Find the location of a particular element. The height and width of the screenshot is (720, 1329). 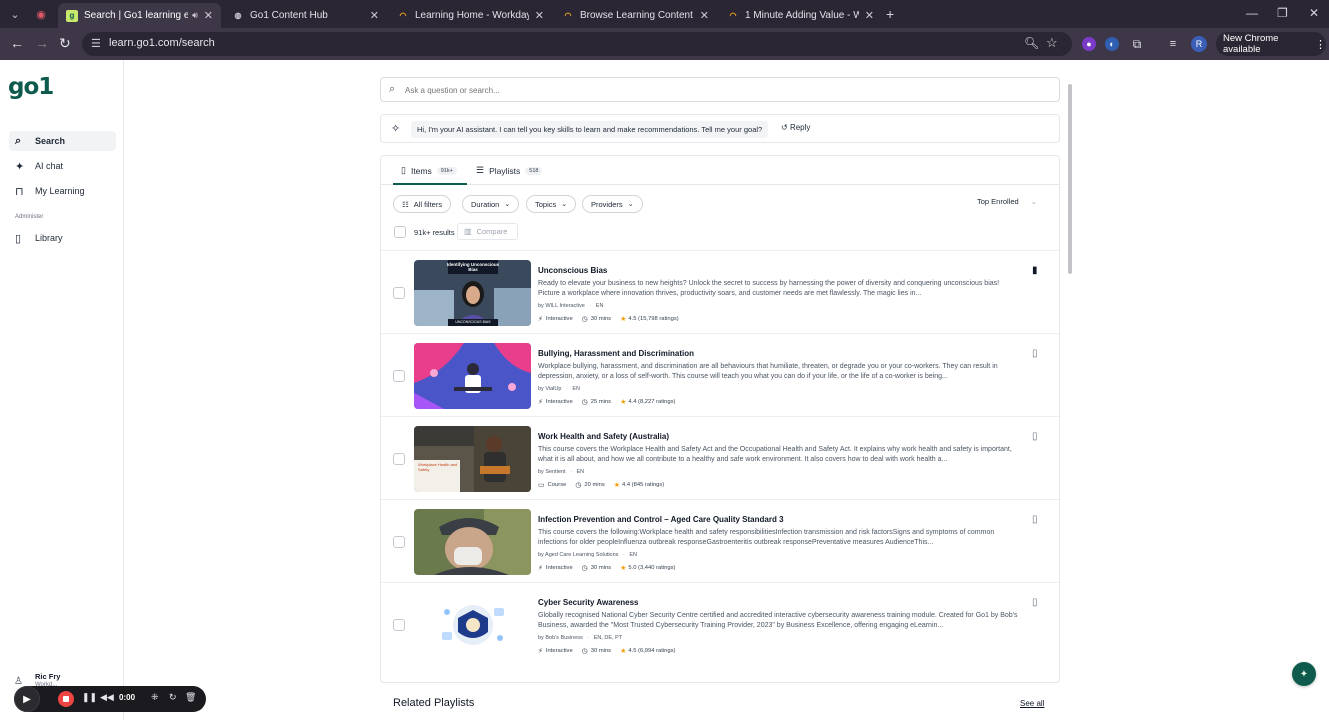

search-input is located at coordinates (725, 90).